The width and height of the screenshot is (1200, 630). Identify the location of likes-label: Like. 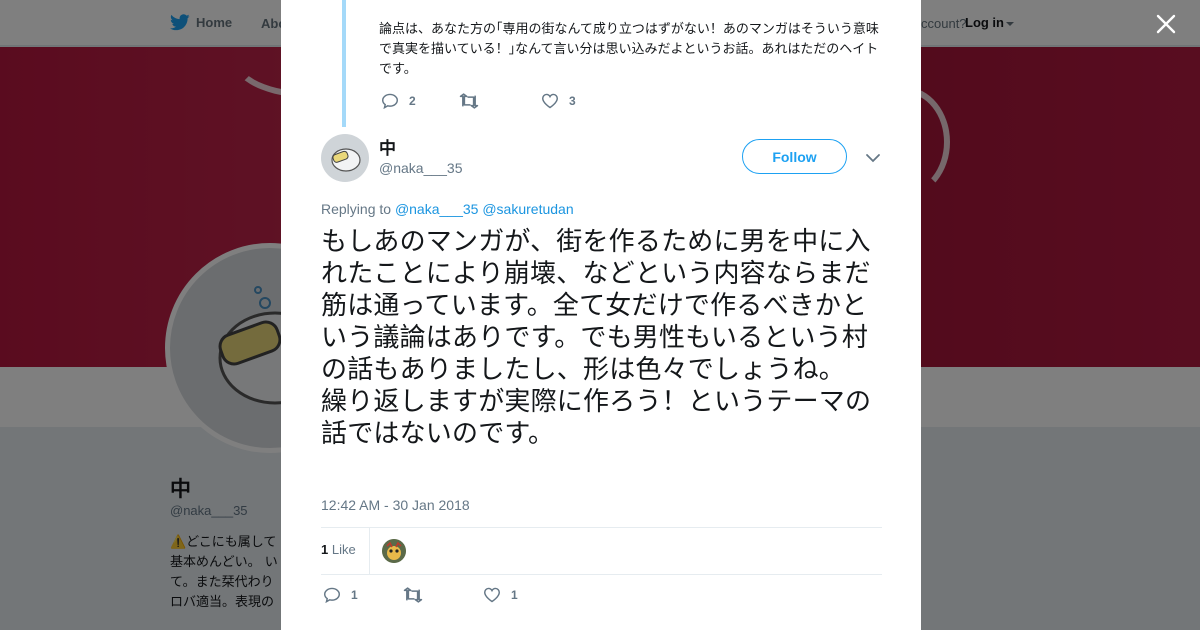
(343, 549).